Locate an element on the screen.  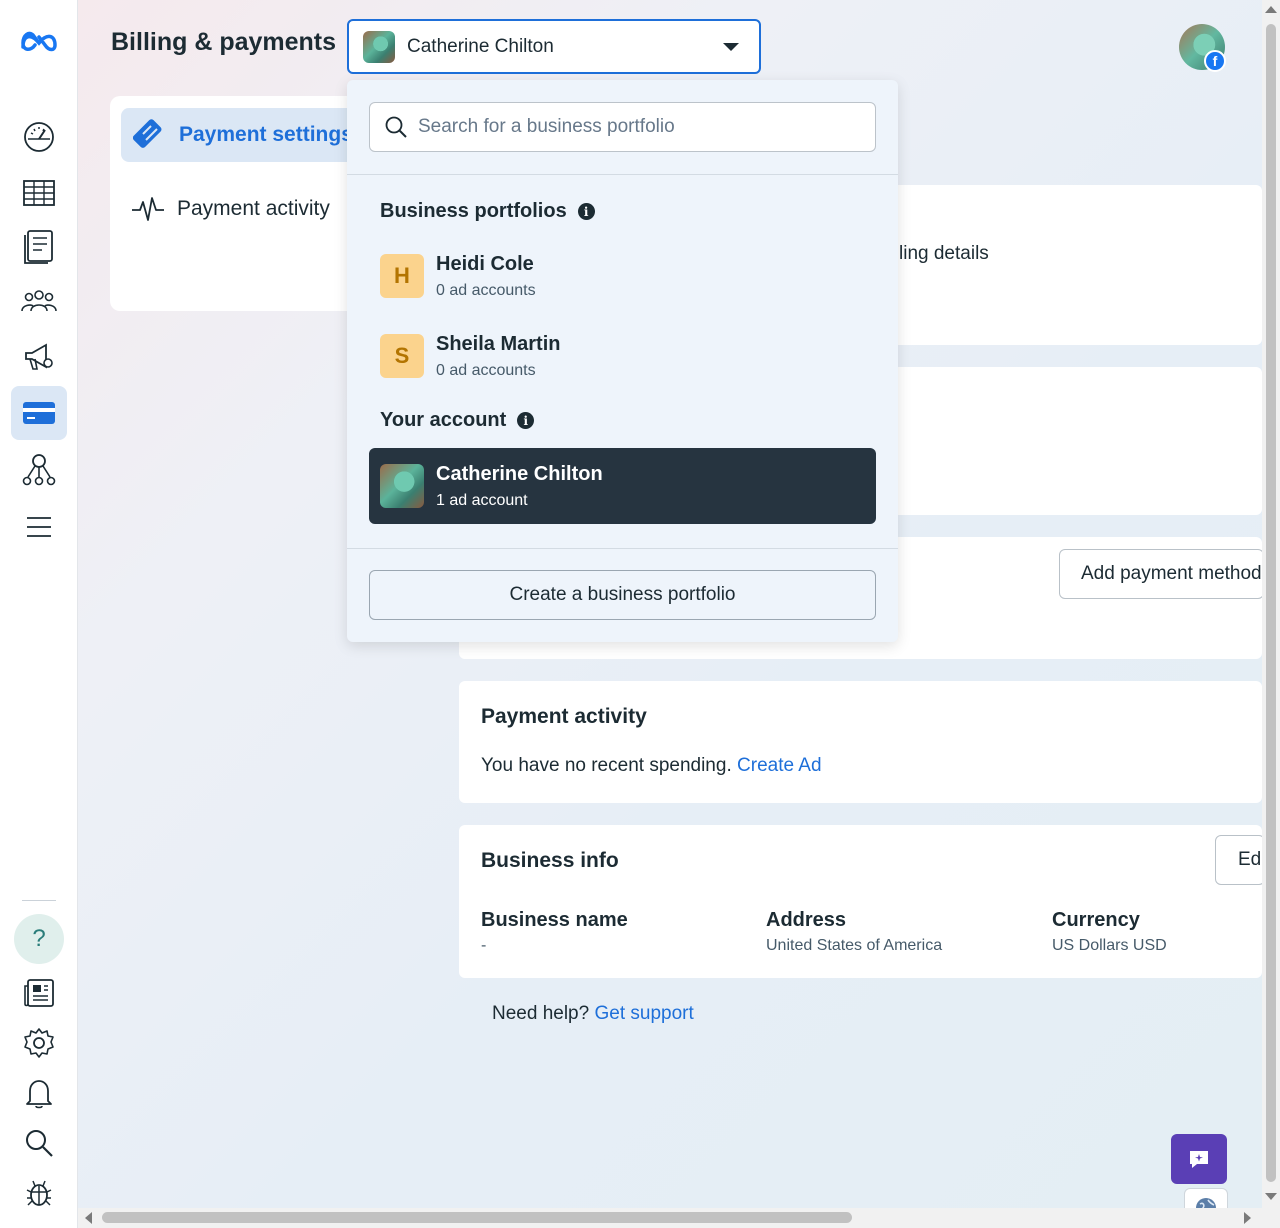
chevron-down-icon is located at coordinates (731, 47).